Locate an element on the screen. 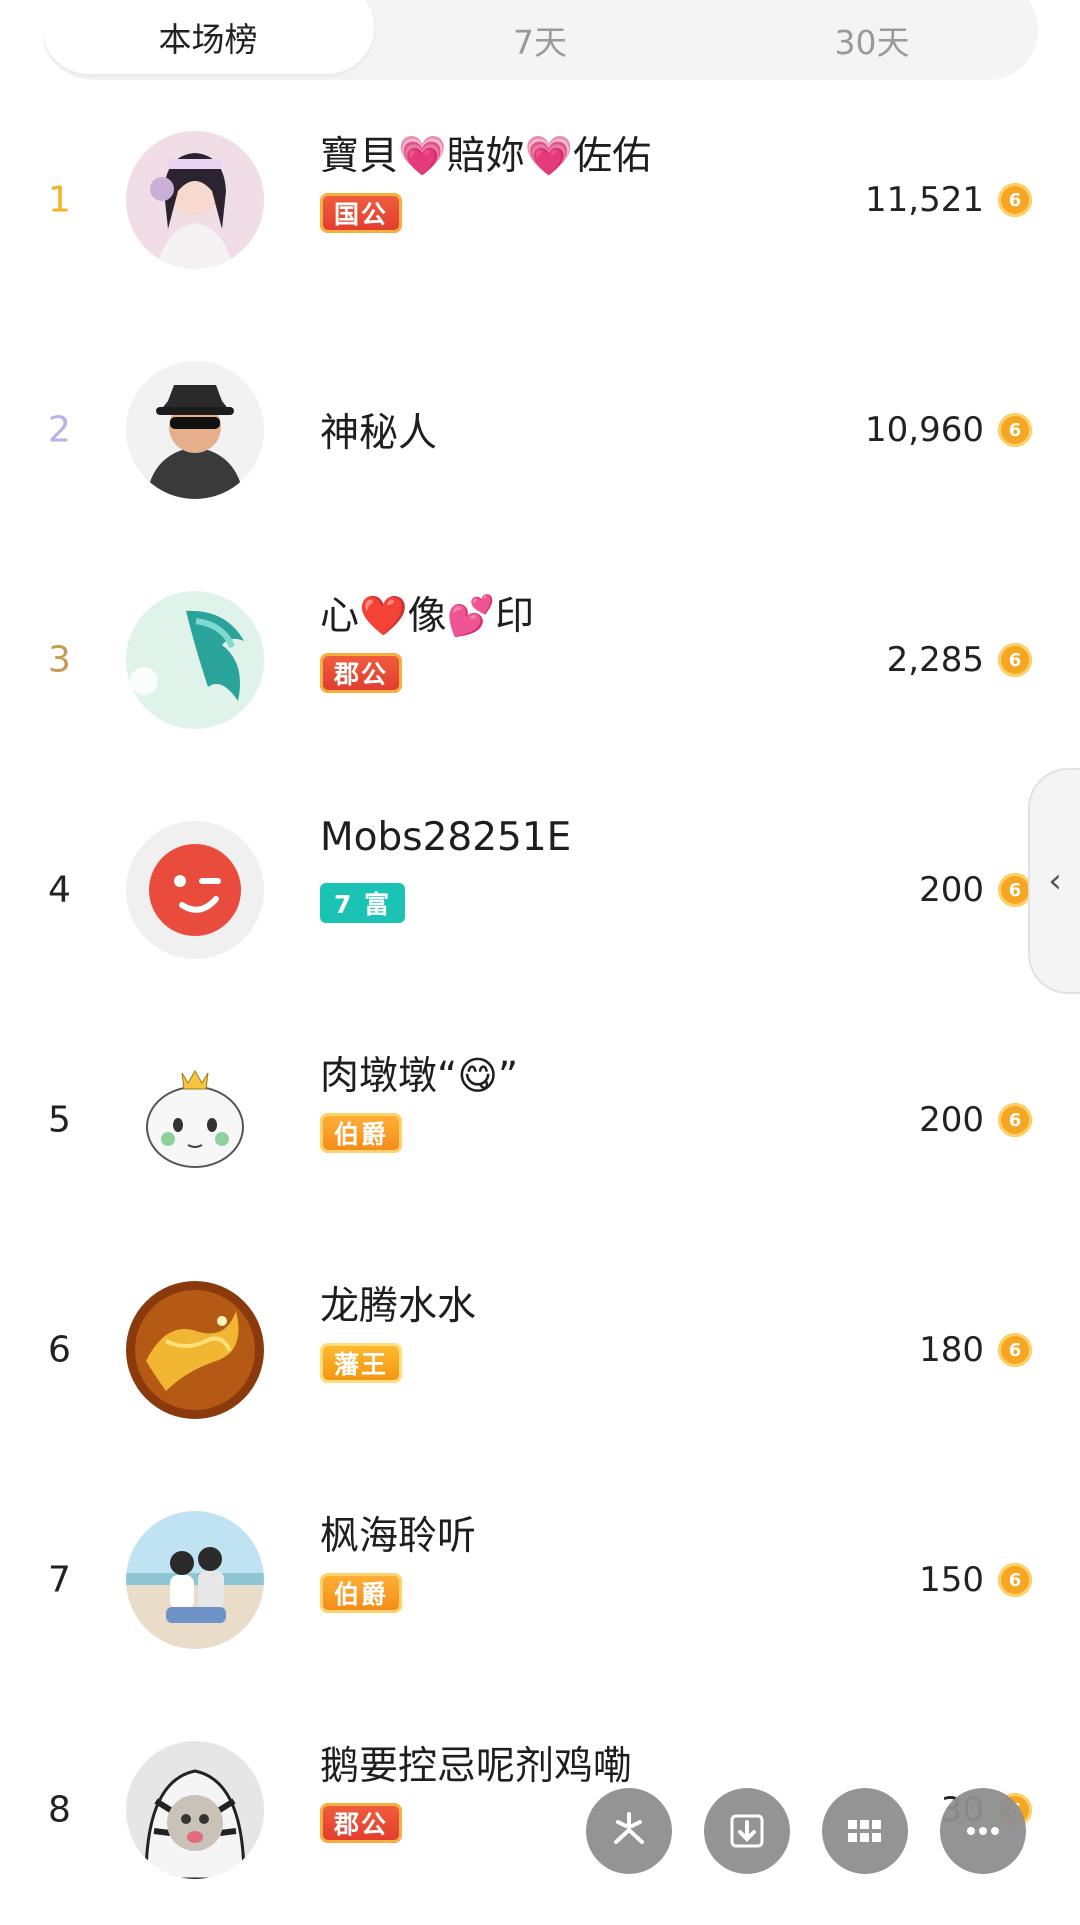 This screenshot has height=1925, width=1080. wealth-level-badge: 7 富 is located at coordinates (363, 903).